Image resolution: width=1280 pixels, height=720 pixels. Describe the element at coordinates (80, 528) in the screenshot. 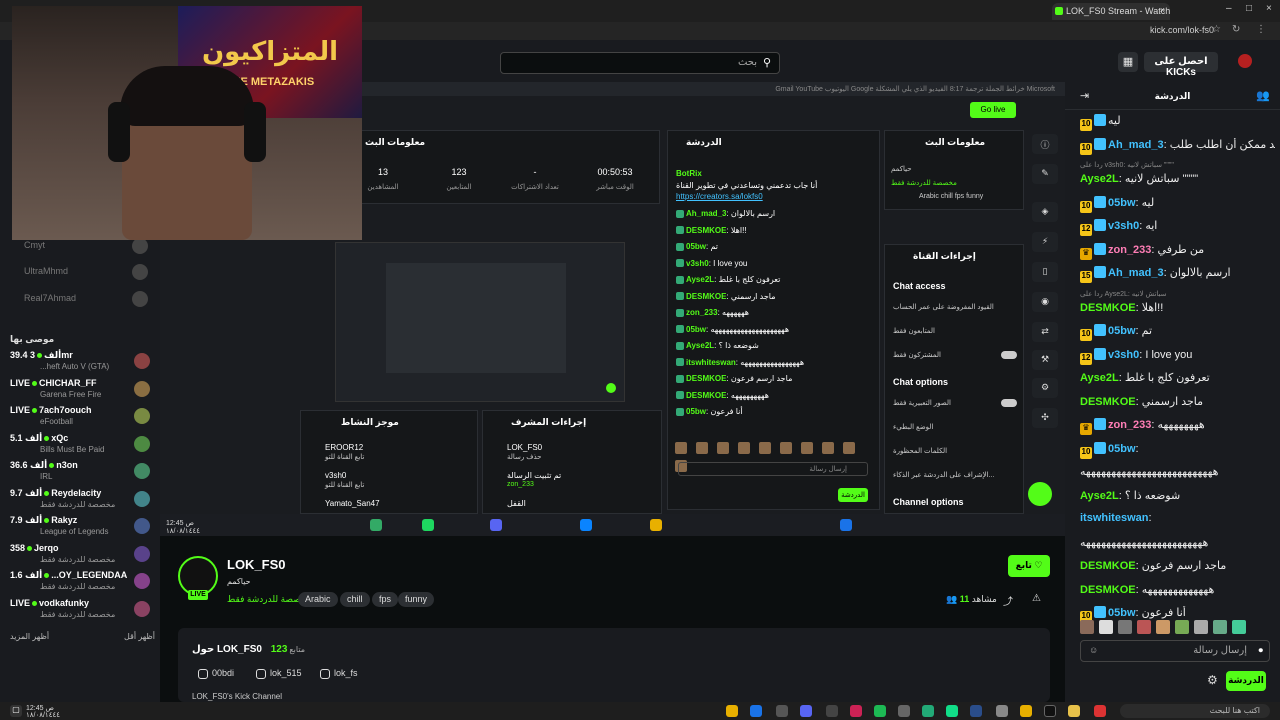

I see `sidebar-channel-item: 7.9 ألف Rakyz League of Legends` at that location.